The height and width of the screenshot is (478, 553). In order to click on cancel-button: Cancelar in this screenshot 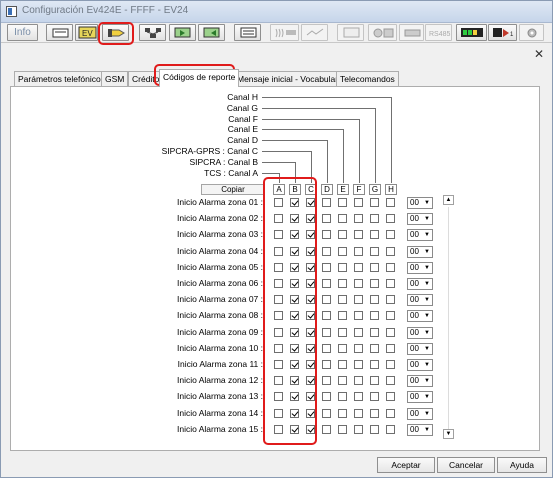, I will do `click(466, 465)`.